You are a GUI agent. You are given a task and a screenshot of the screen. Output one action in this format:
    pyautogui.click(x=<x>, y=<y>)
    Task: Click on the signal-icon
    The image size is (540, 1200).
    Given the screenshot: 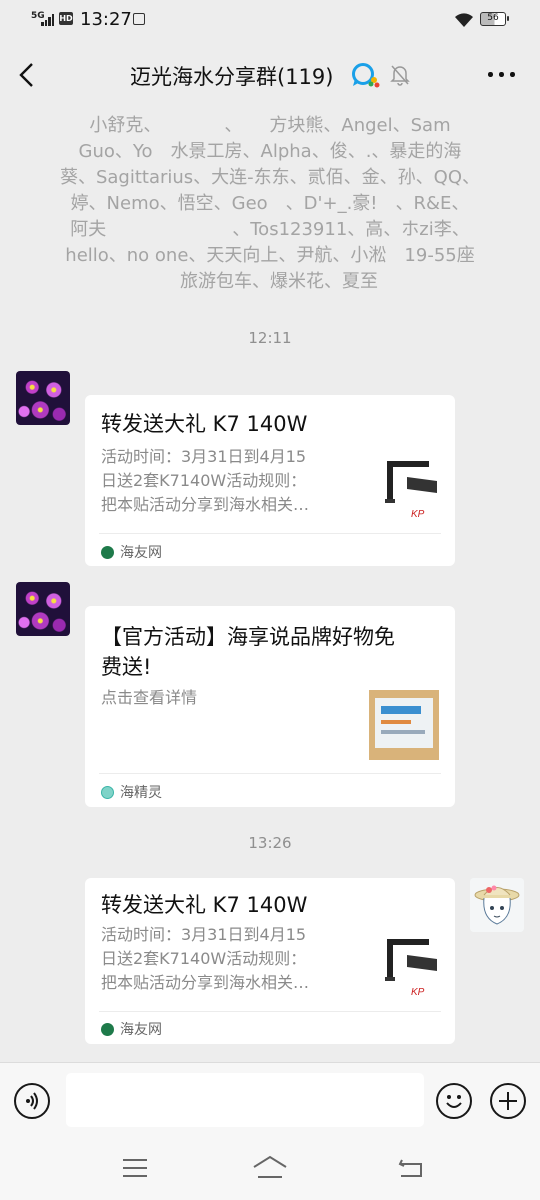 What is the action you would take?
    pyautogui.click(x=48, y=20)
    